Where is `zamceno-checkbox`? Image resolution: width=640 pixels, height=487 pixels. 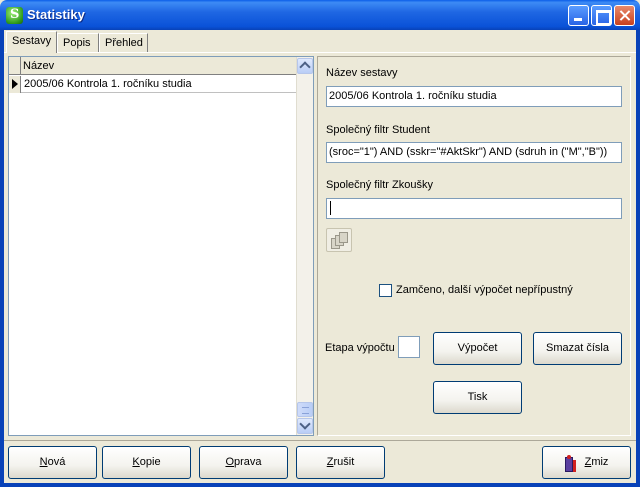 zamceno-checkbox is located at coordinates (385, 290).